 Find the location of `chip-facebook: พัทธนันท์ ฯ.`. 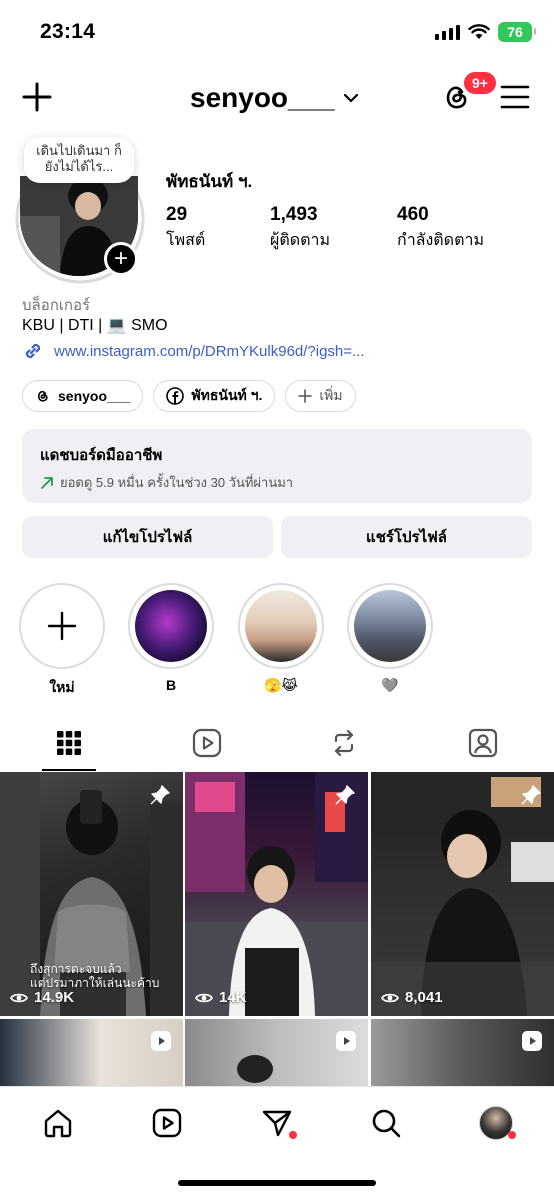

chip-facebook: พัทธนันท์ ฯ. is located at coordinates (214, 396).